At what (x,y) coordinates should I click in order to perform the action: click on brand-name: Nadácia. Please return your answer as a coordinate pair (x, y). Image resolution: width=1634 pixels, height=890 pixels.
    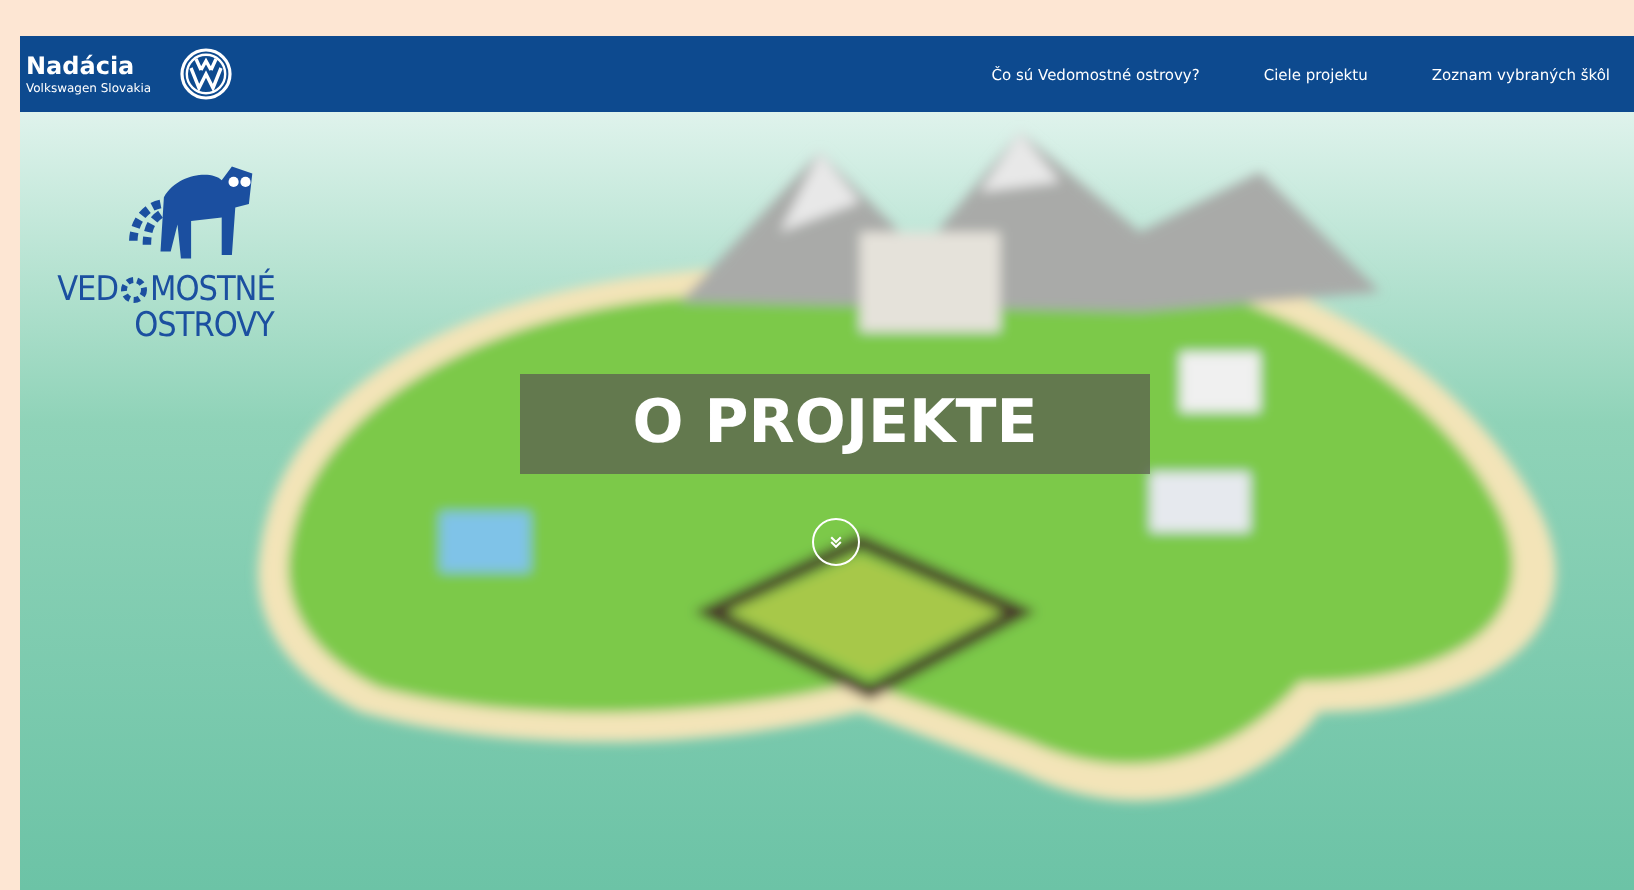
    Looking at the image, I should click on (81, 65).